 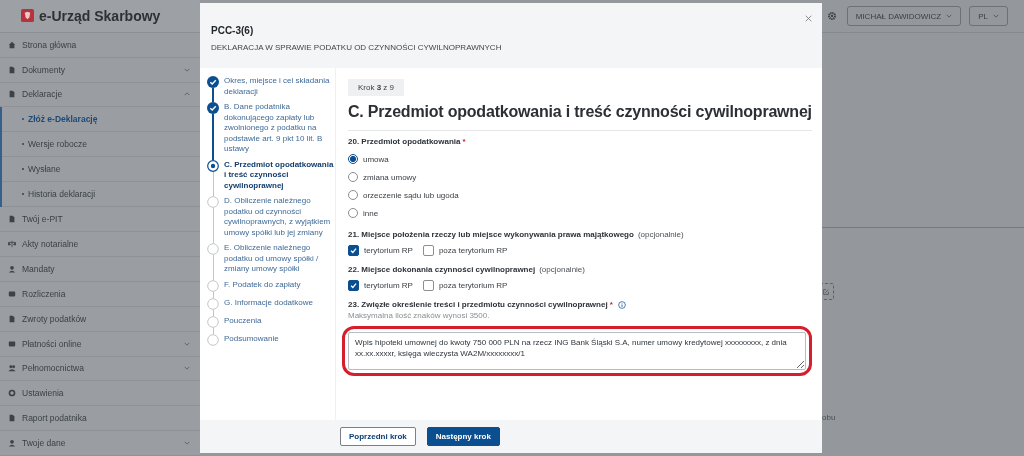 I want to click on radio-label: orzeczenie sądu lub ugoda, so click(x=411, y=195).